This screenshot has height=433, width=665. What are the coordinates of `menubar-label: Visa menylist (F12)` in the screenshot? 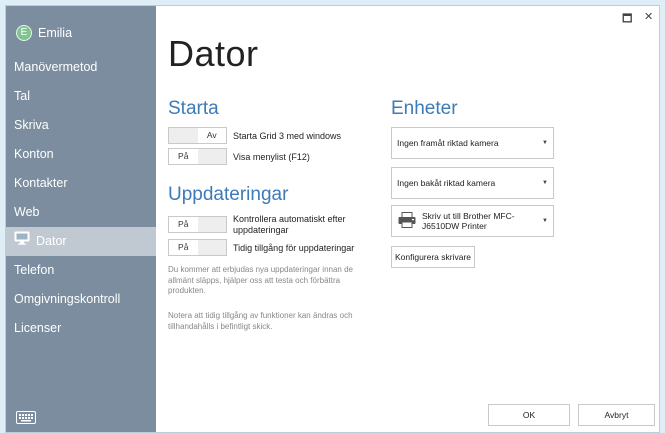 It's located at (271, 157).